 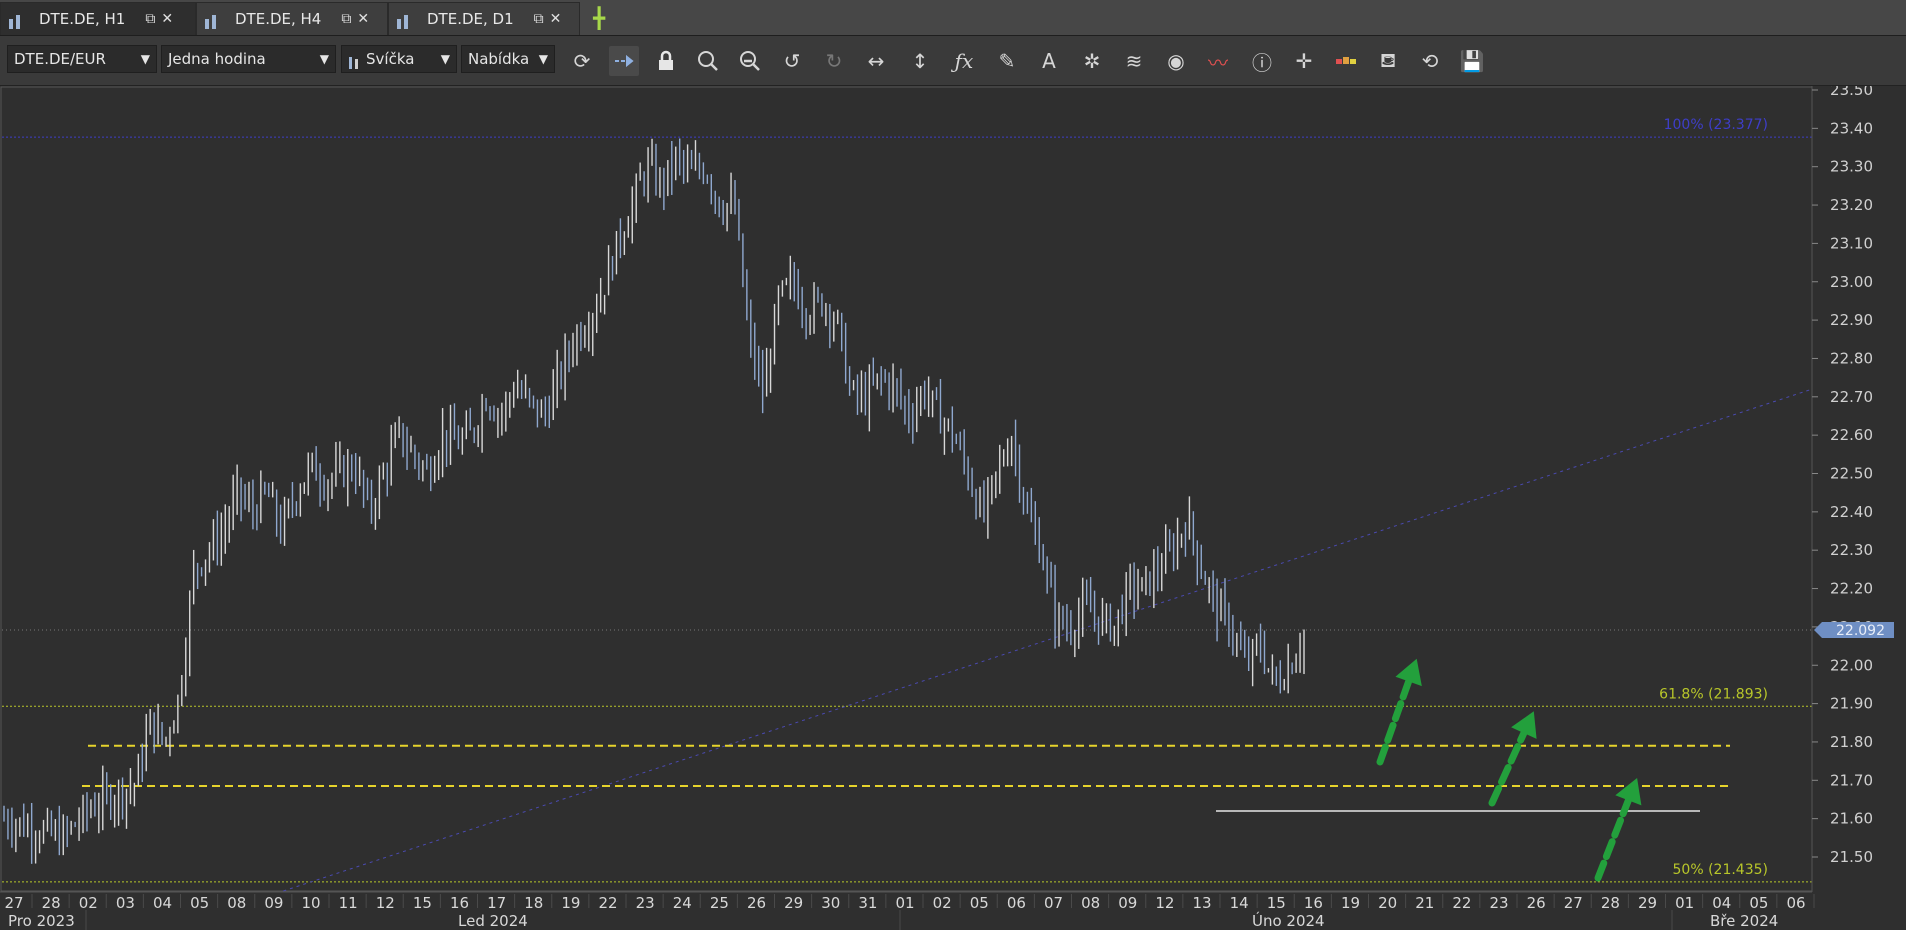 I want to click on price-tick-label: 22.30, so click(x=1851, y=550).